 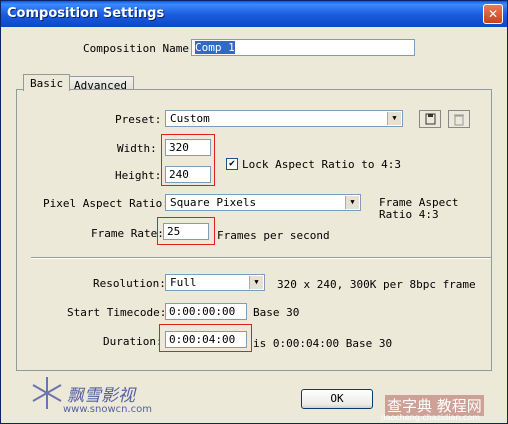 What do you see at coordinates (232, 164) in the screenshot?
I see `lock-aspect-checkbox: ✔` at bounding box center [232, 164].